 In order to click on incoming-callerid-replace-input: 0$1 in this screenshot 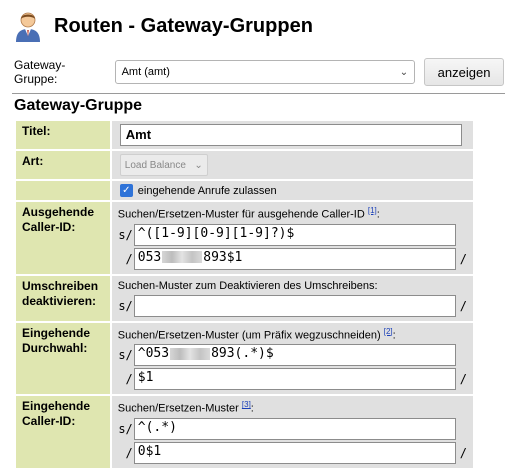, I will do `click(294, 452)`.